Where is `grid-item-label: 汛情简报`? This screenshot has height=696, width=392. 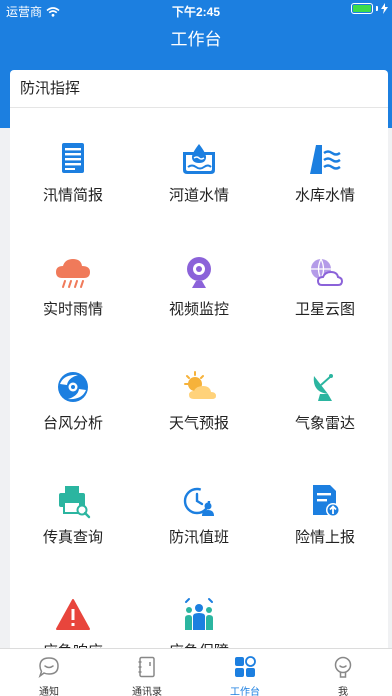
grid-item-label: 汛情简报 is located at coordinates (72, 195).